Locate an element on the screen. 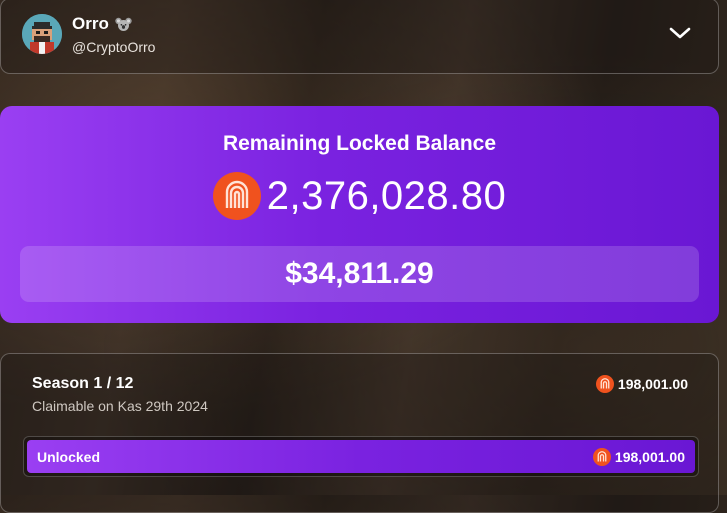 This screenshot has width=727, height=513. unlock-progress-fill: Unlocked 198,001.00 is located at coordinates (361, 456).